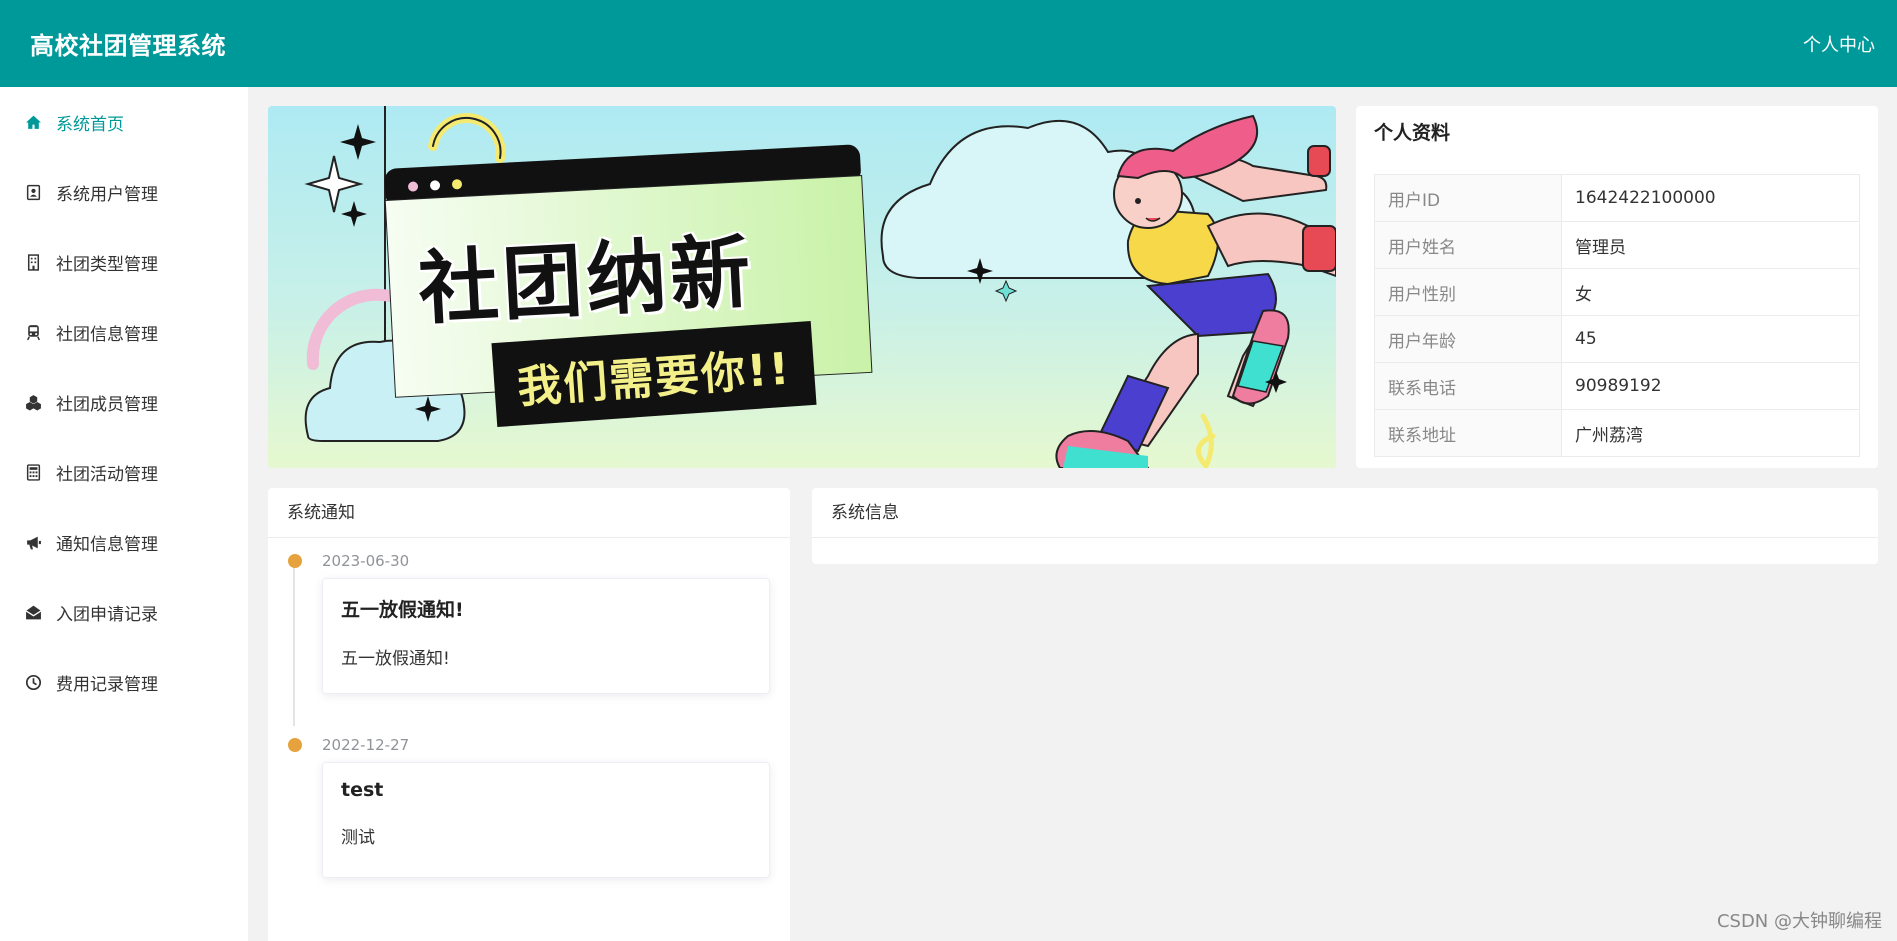 Image resolution: width=1897 pixels, height=941 pixels. Describe the element at coordinates (358, 838) in the screenshot. I see `notice-item-content: 测试` at that location.